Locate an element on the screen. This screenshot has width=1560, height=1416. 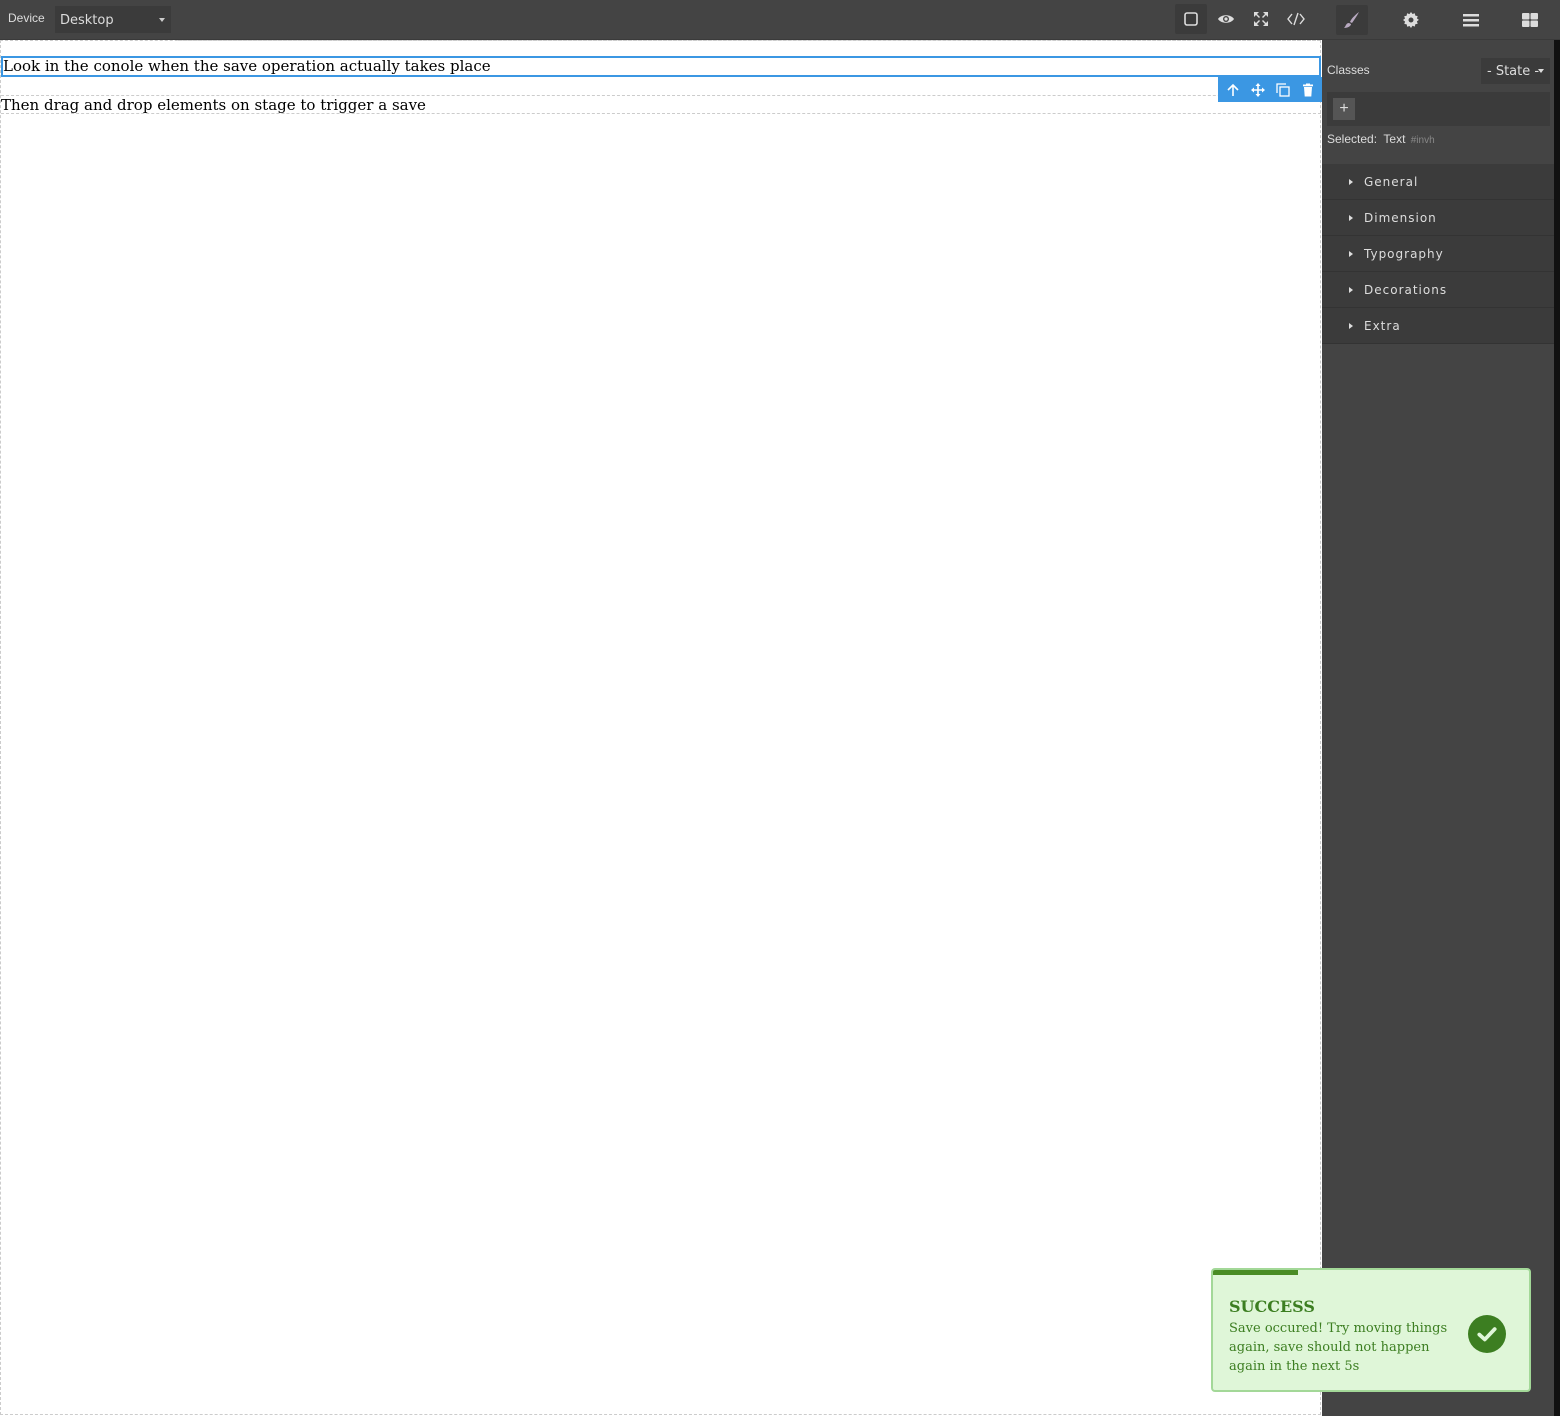
sw-visibility-button is located at coordinates (1191, 19).